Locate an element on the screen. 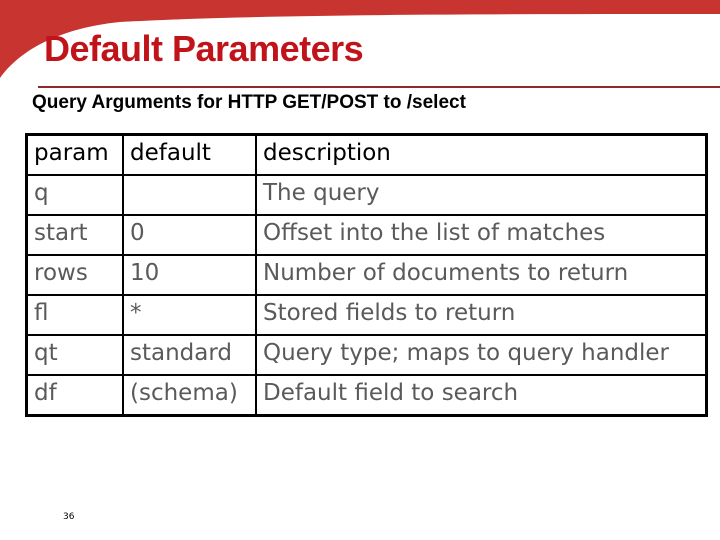 The image size is (720, 540). description-cell: Number of documents to return is located at coordinates (481, 275).